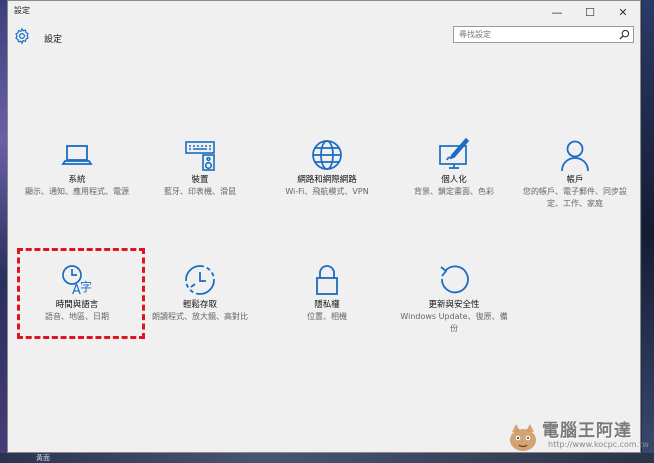 The image size is (654, 463). I want to click on tile-description: 朗讀程式、放大鏡、高對比, so click(200, 316).